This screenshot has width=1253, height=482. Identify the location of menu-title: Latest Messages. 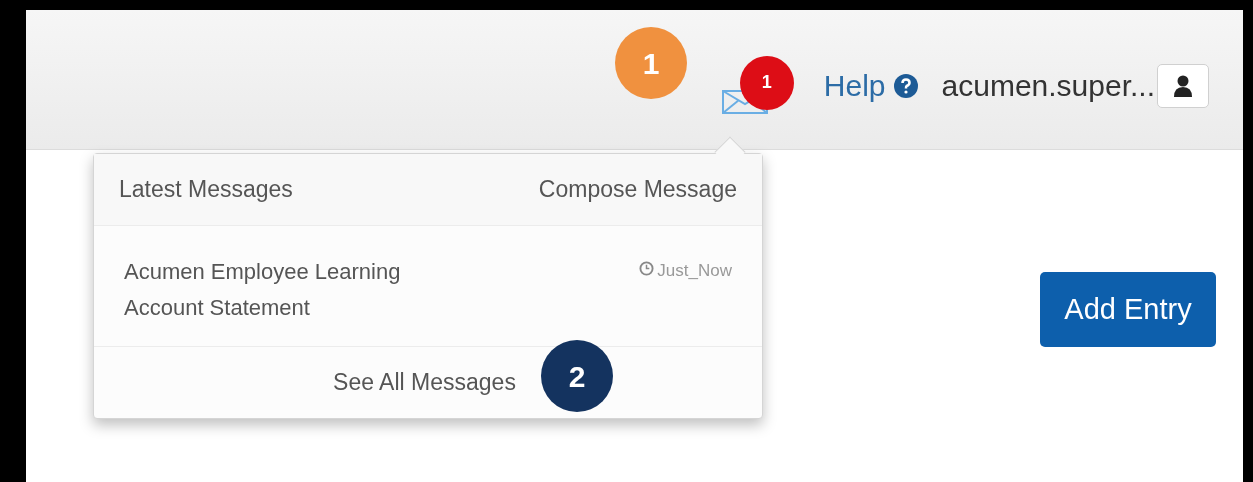
(206, 190).